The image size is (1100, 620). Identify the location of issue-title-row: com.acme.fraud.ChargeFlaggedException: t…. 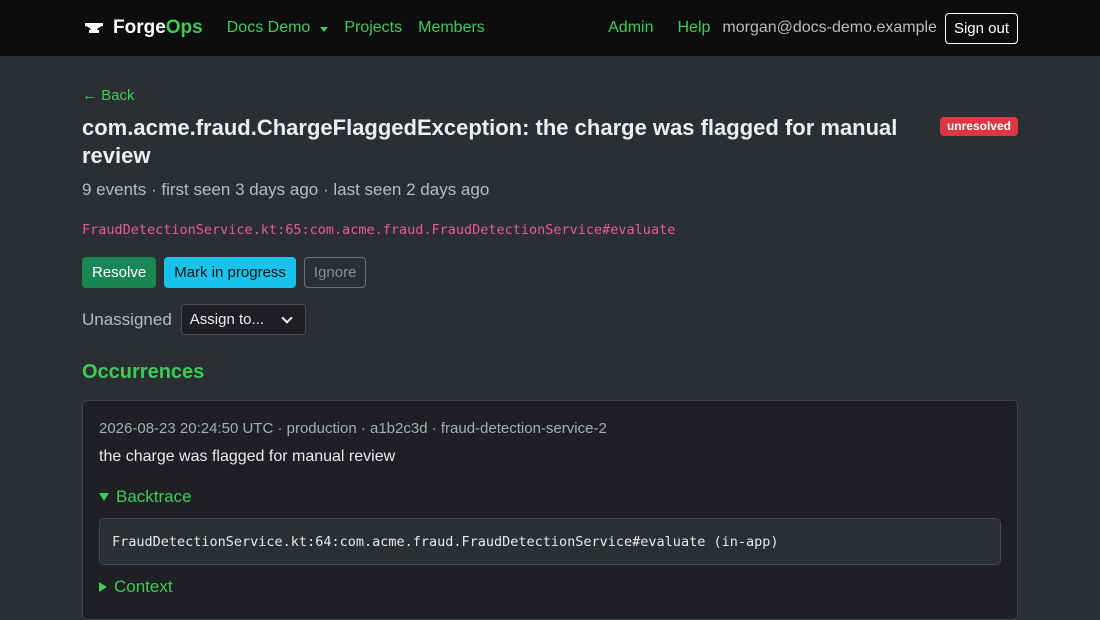
(550, 142).